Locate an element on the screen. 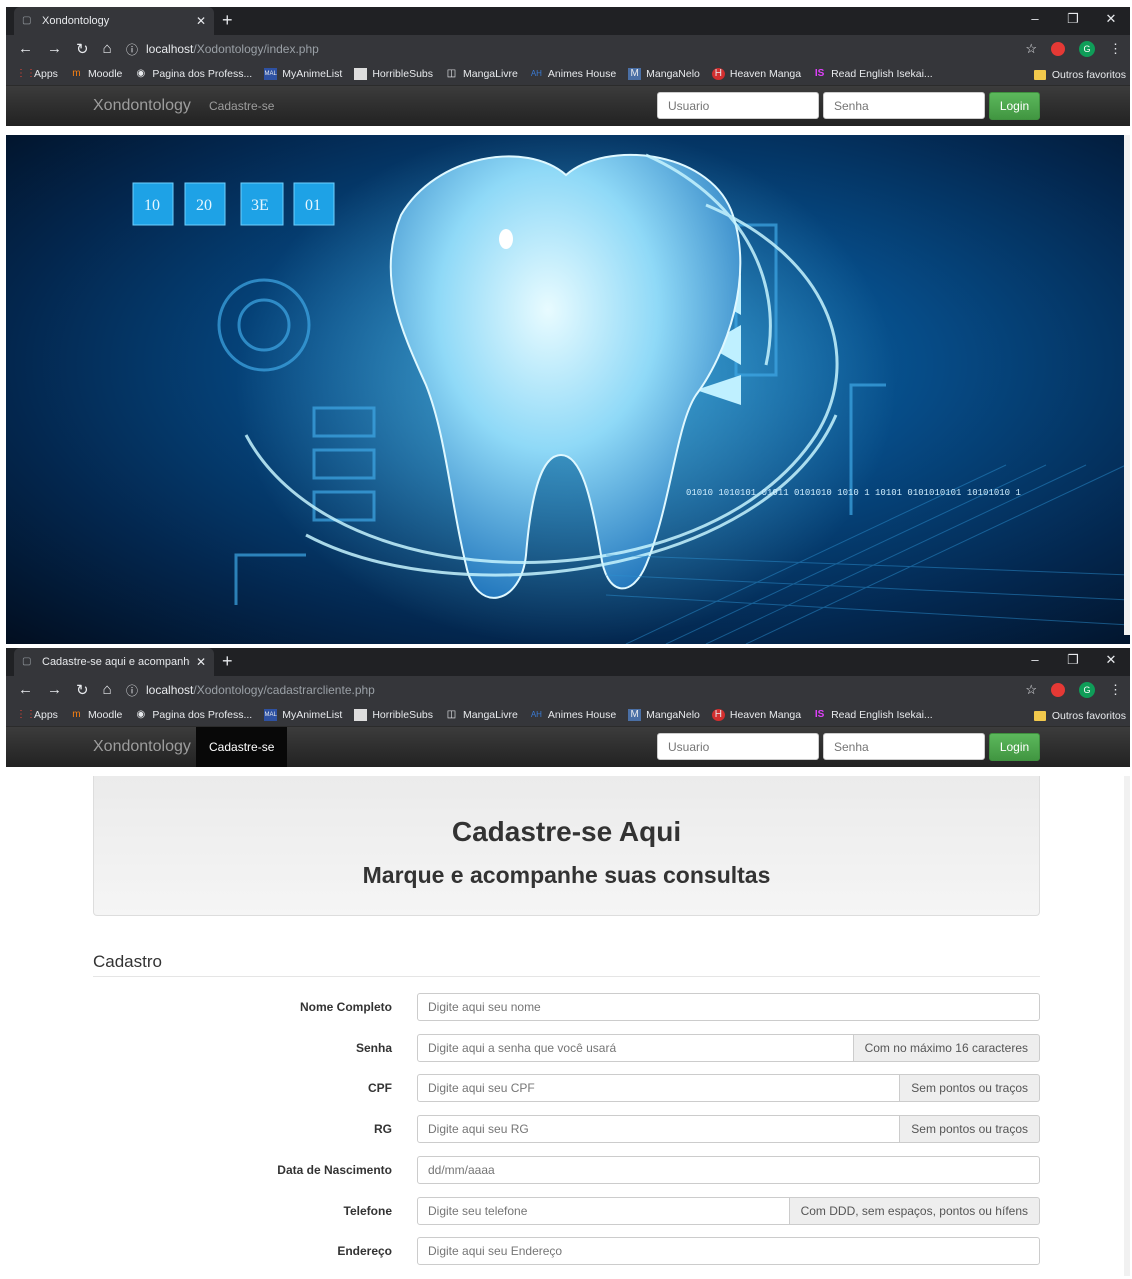 The image size is (1132, 1279). nome-input is located at coordinates (728, 1007).